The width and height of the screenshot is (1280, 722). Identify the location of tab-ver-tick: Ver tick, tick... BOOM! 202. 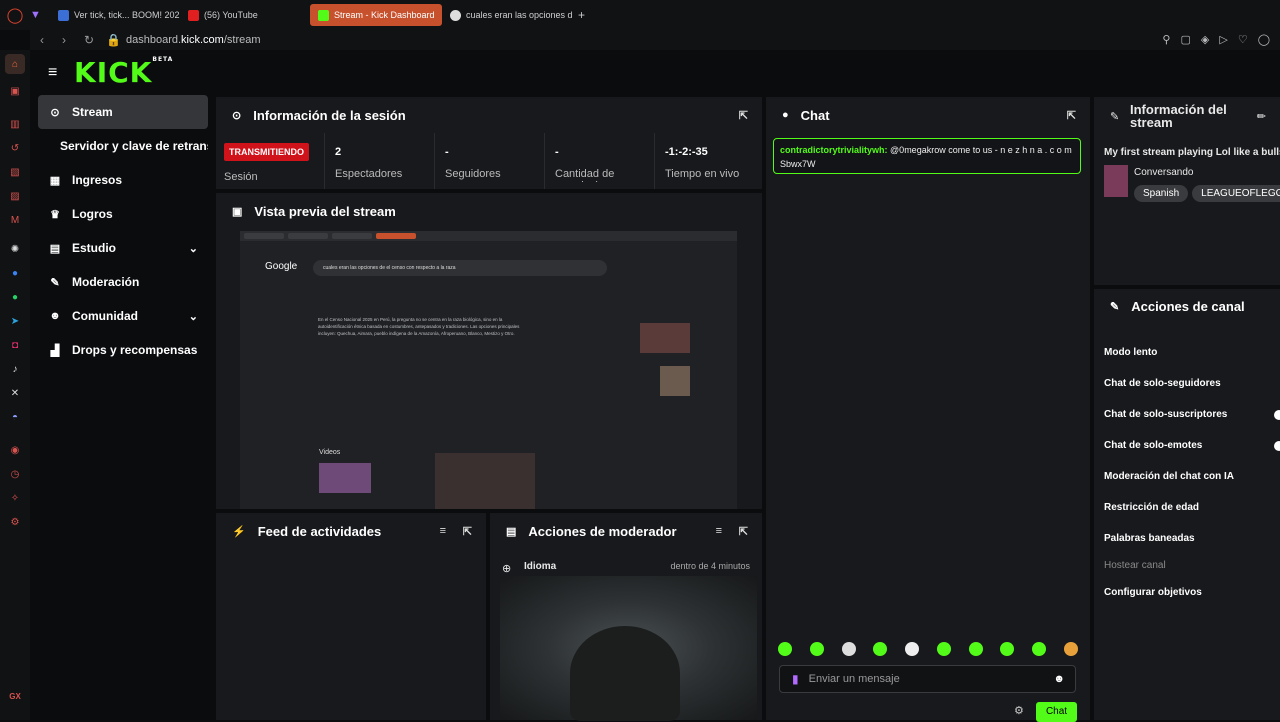
(115, 15).